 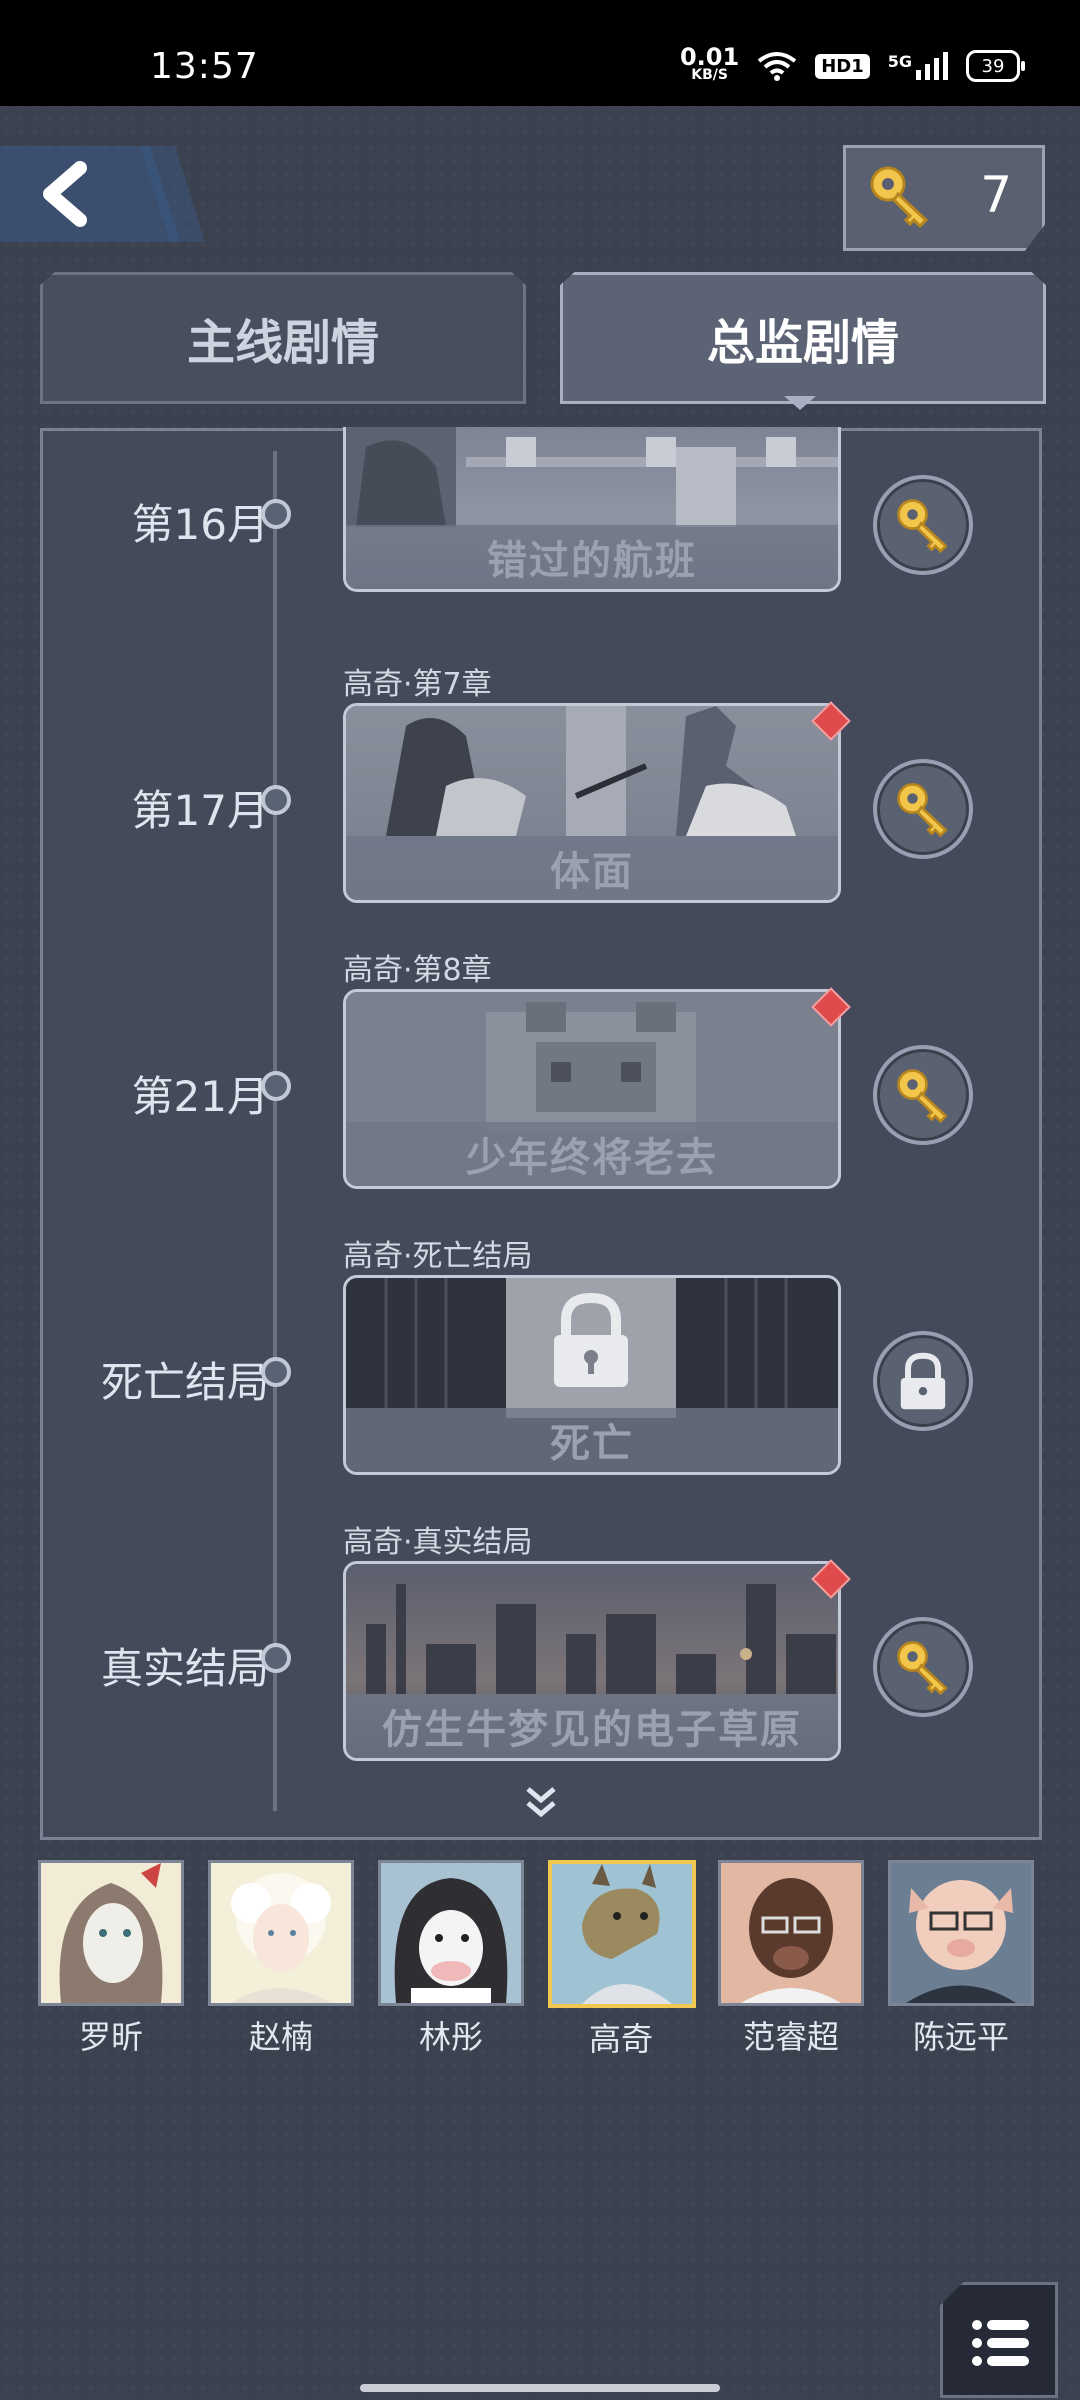 I want to click on timeline-row: 高奇·死亡结局 死亡结局 死亡, so click(x=541, y=1361).